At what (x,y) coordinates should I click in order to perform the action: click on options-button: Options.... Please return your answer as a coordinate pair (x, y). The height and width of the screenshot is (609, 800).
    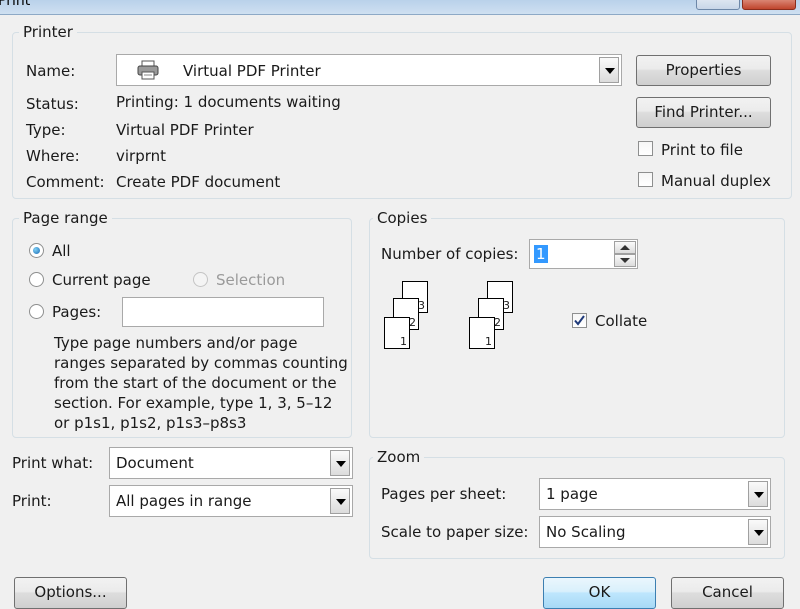
    Looking at the image, I should click on (70, 593).